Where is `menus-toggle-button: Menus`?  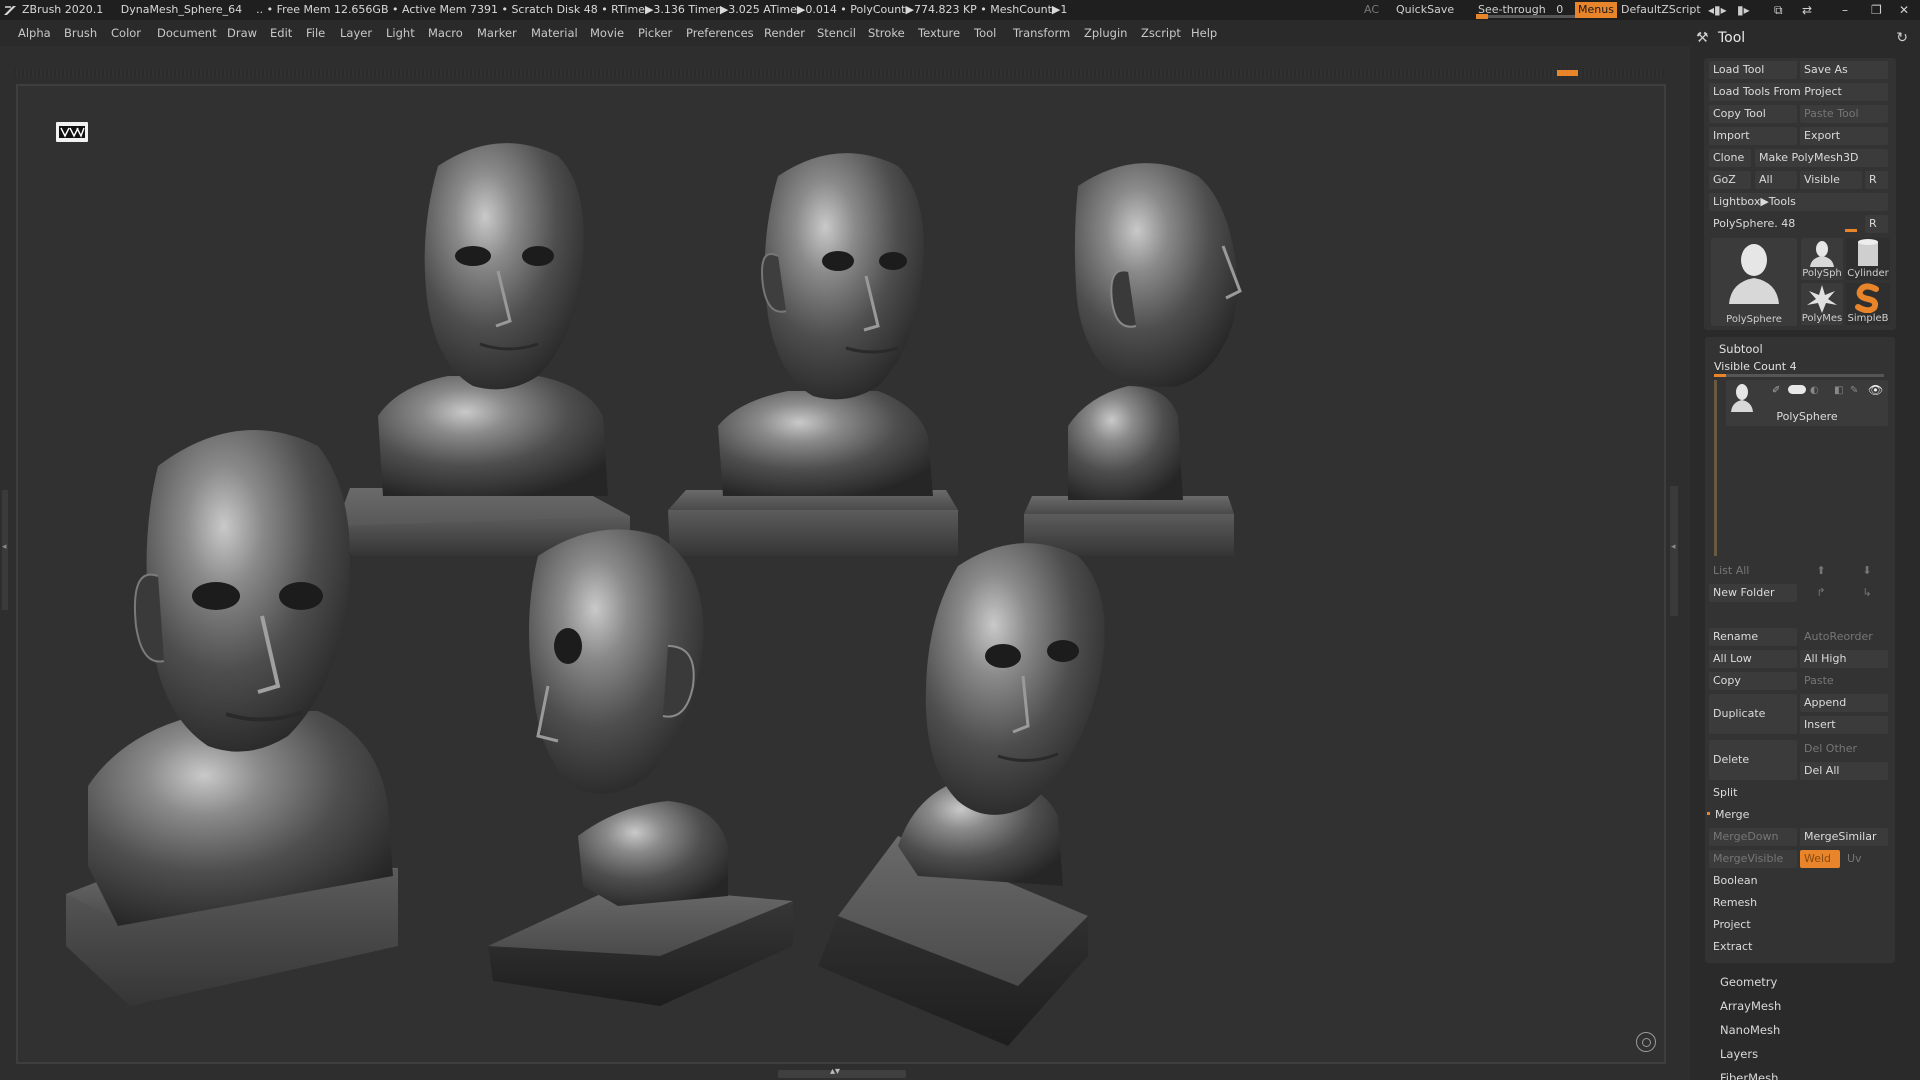 menus-toggle-button: Menus is located at coordinates (1596, 10).